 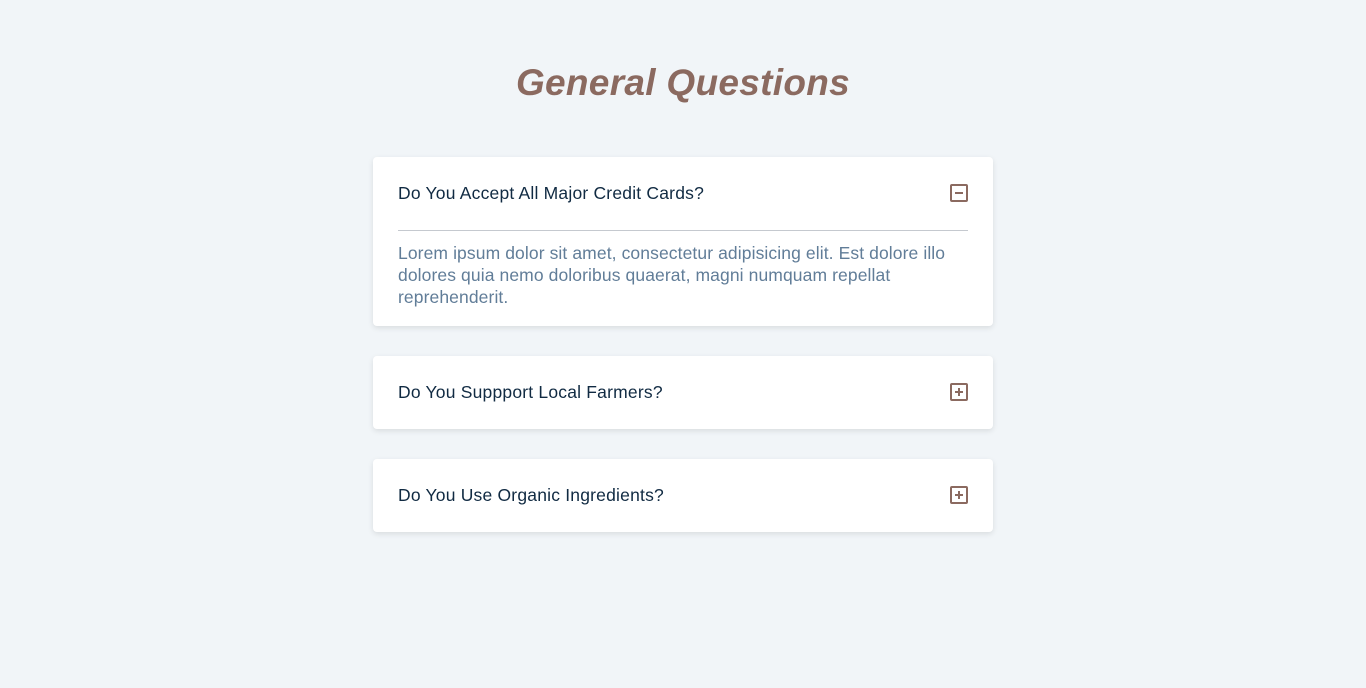 I want to click on faq-question: Do You Accept All Major Credit Cards?, so click(x=551, y=193).